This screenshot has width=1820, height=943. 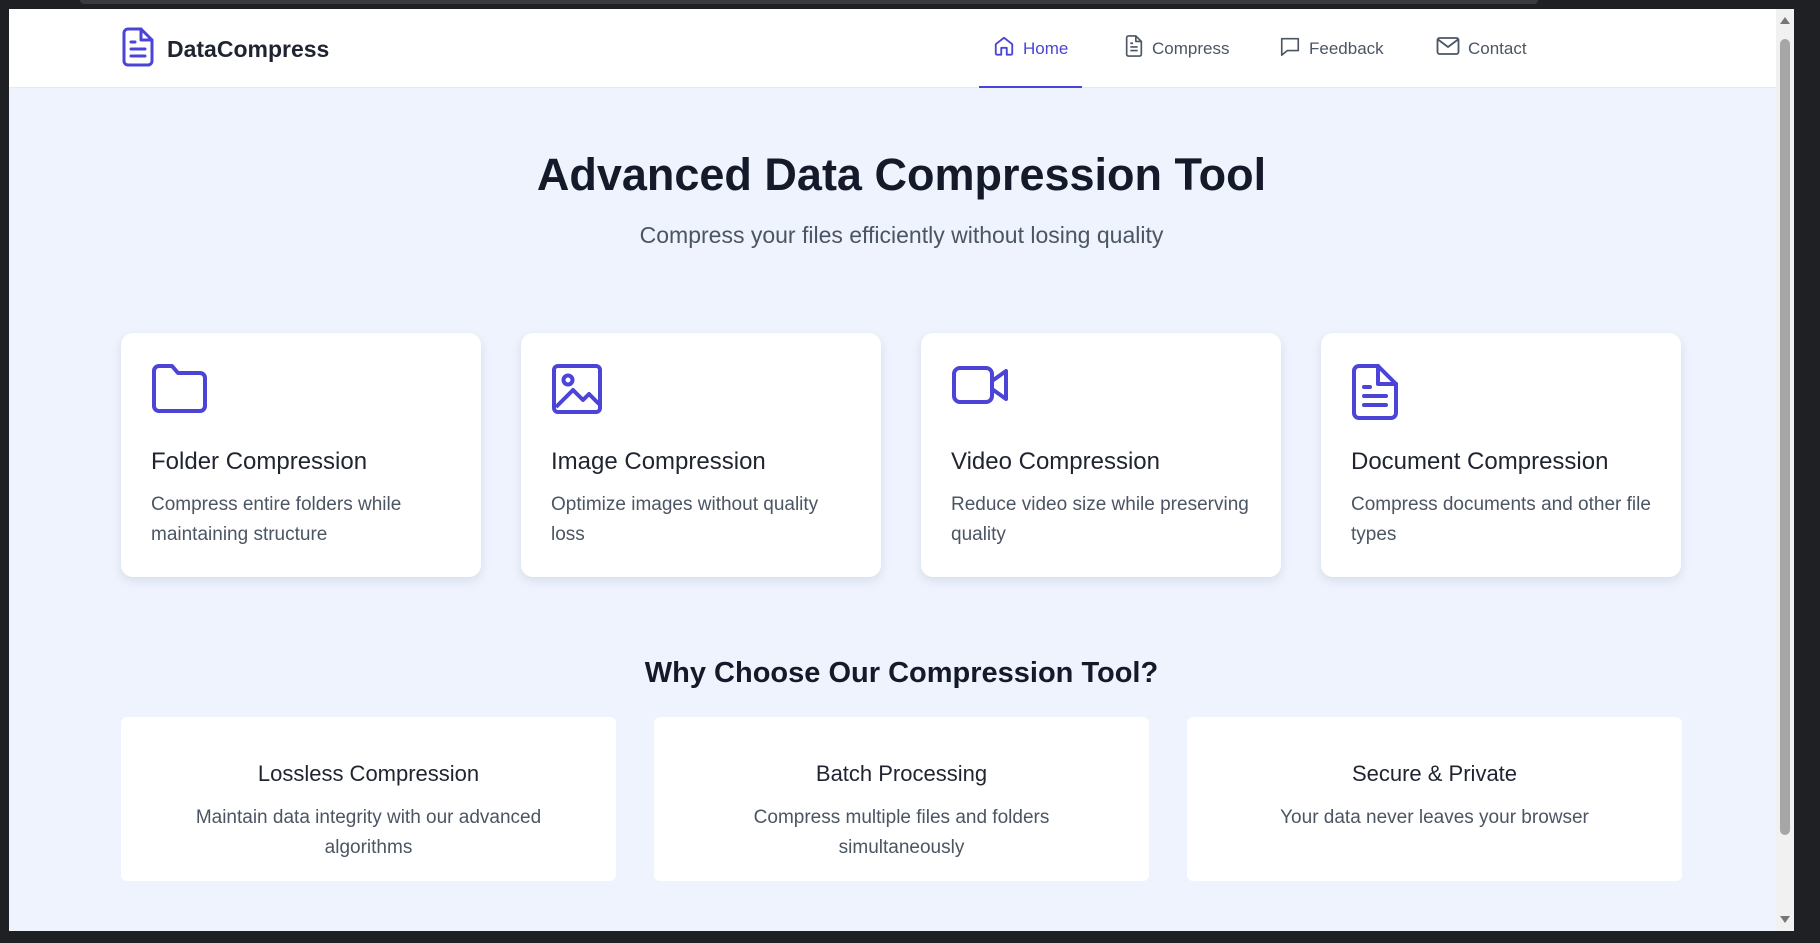 What do you see at coordinates (901, 174) in the screenshot?
I see `page-title: Advanced Data Compression Tool` at bounding box center [901, 174].